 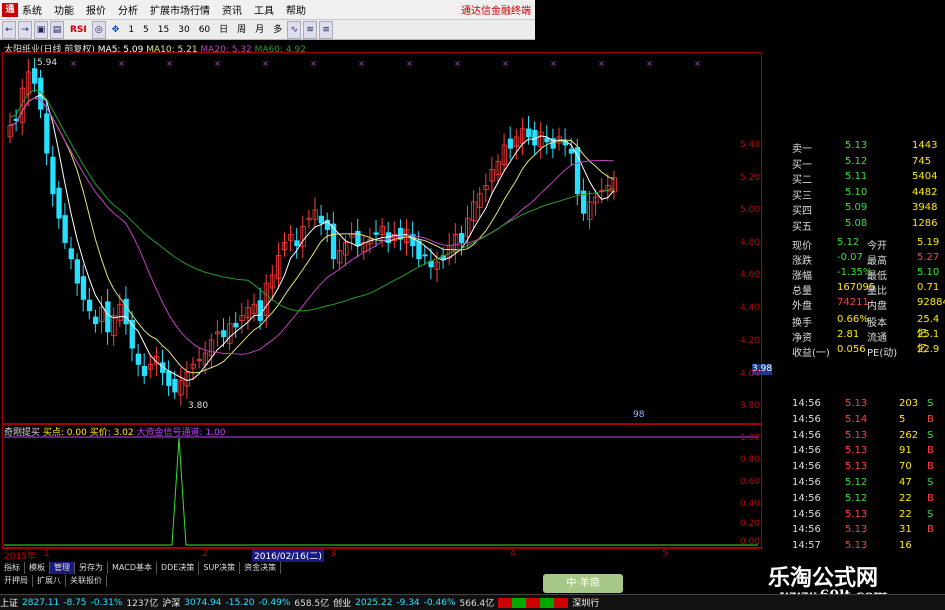 What do you see at coordinates (802, 211) in the screenshot?
I see `book-level-name: 买四` at bounding box center [802, 211].